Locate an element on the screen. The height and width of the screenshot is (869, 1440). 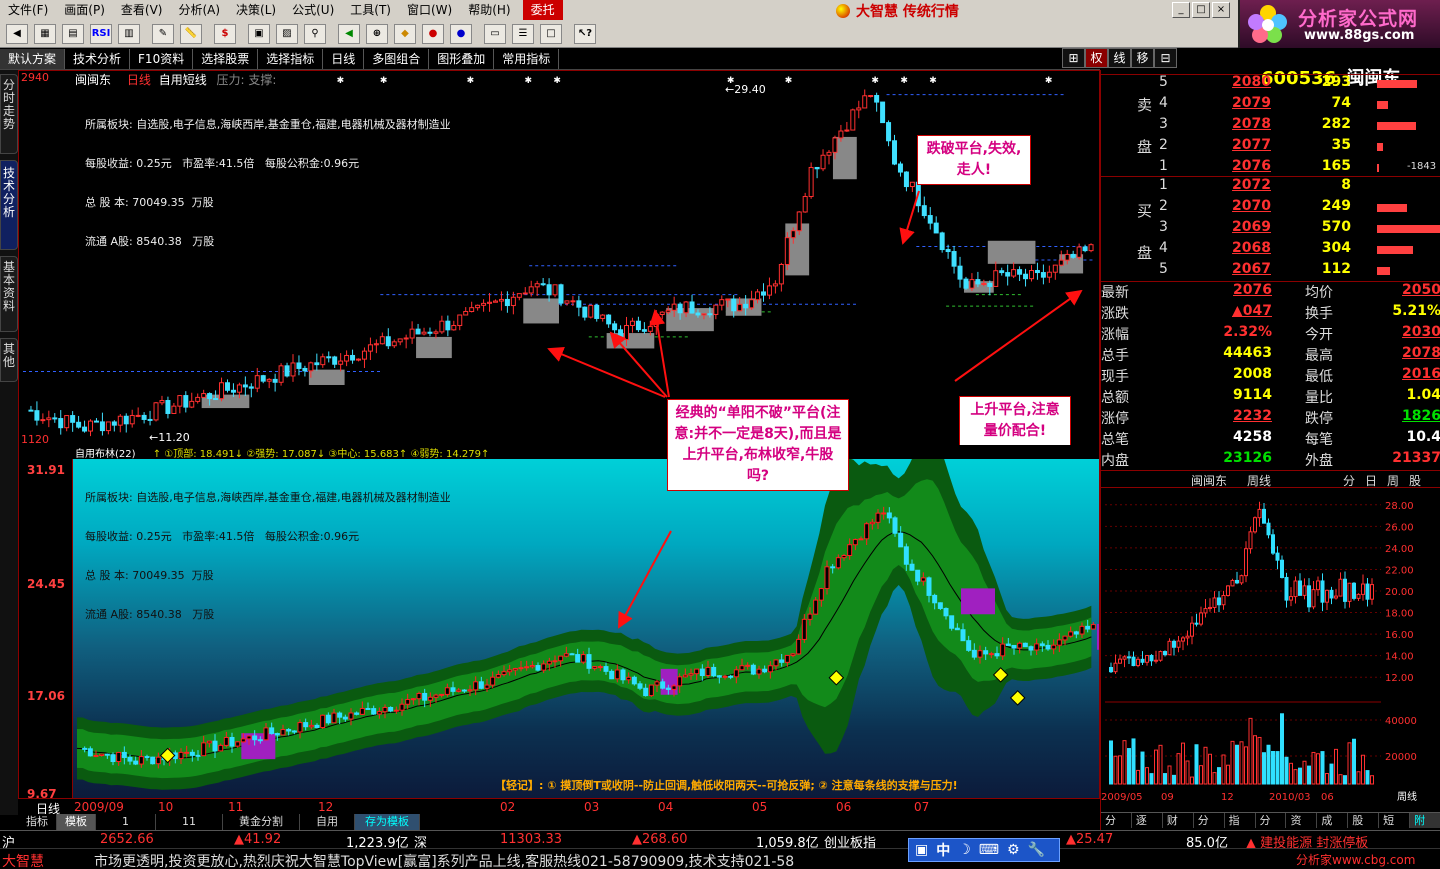
window-icon: ▭ is located at coordinates (495, 34).